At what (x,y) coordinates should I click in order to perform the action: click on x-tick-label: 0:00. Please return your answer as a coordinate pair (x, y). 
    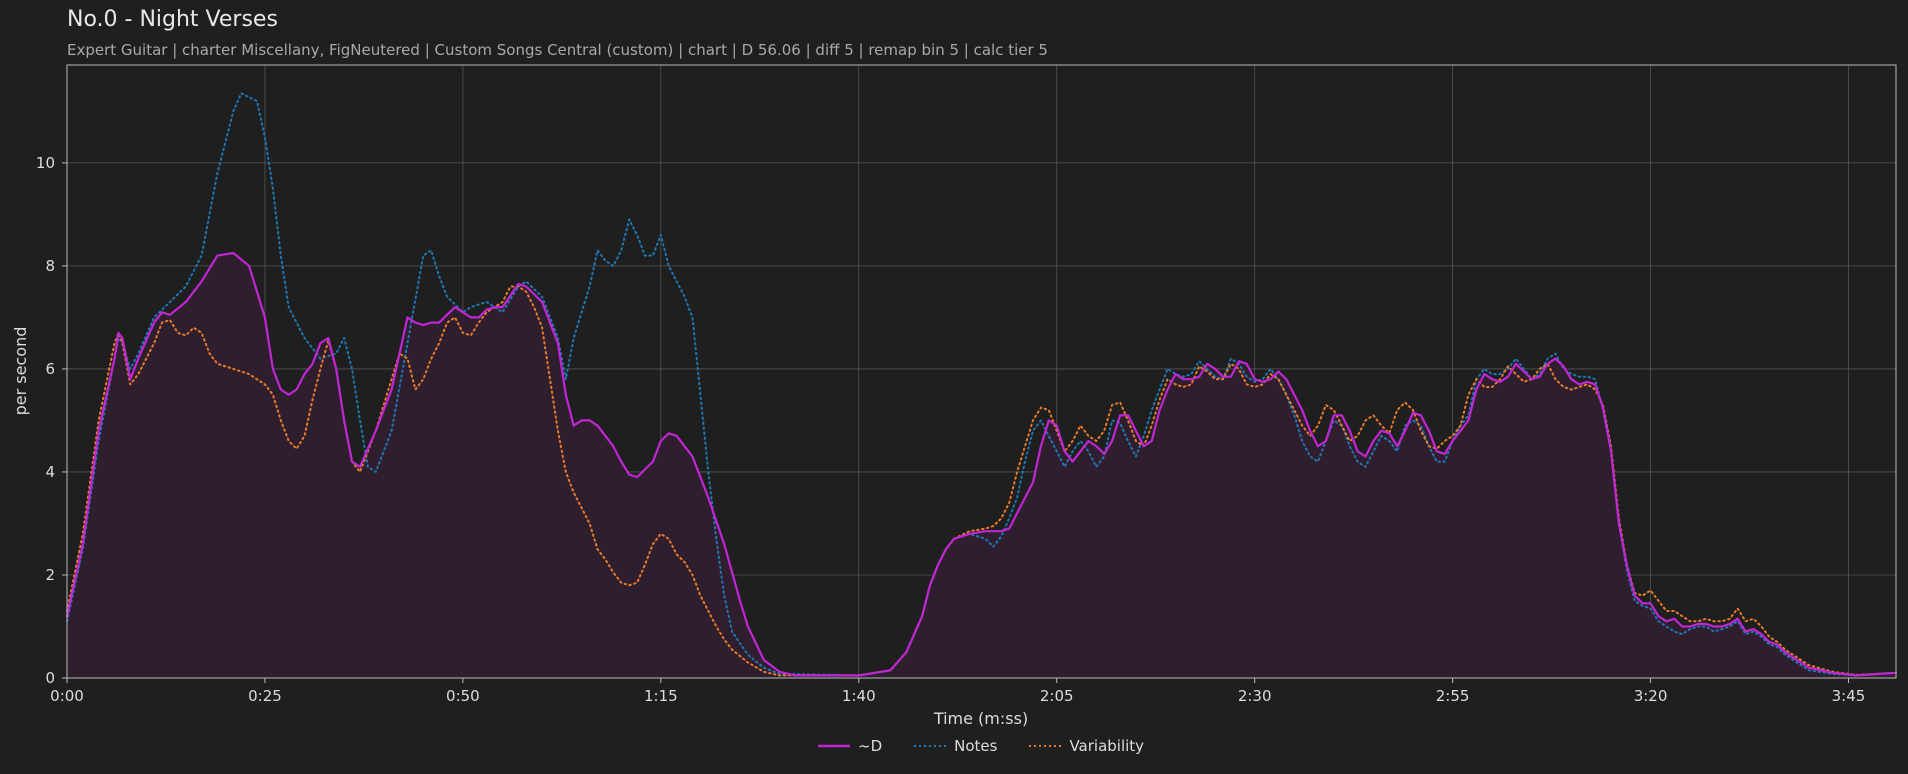
    Looking at the image, I should click on (67, 696).